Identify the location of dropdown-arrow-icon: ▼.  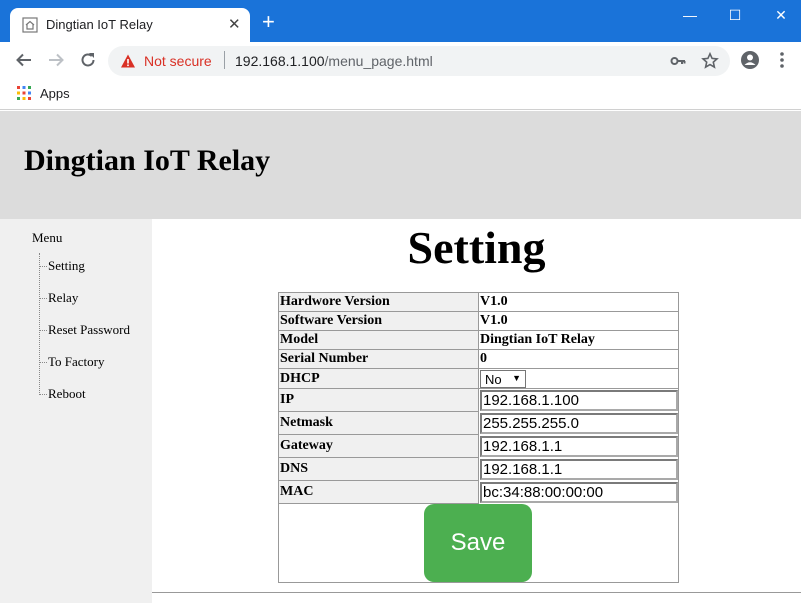
(516, 378).